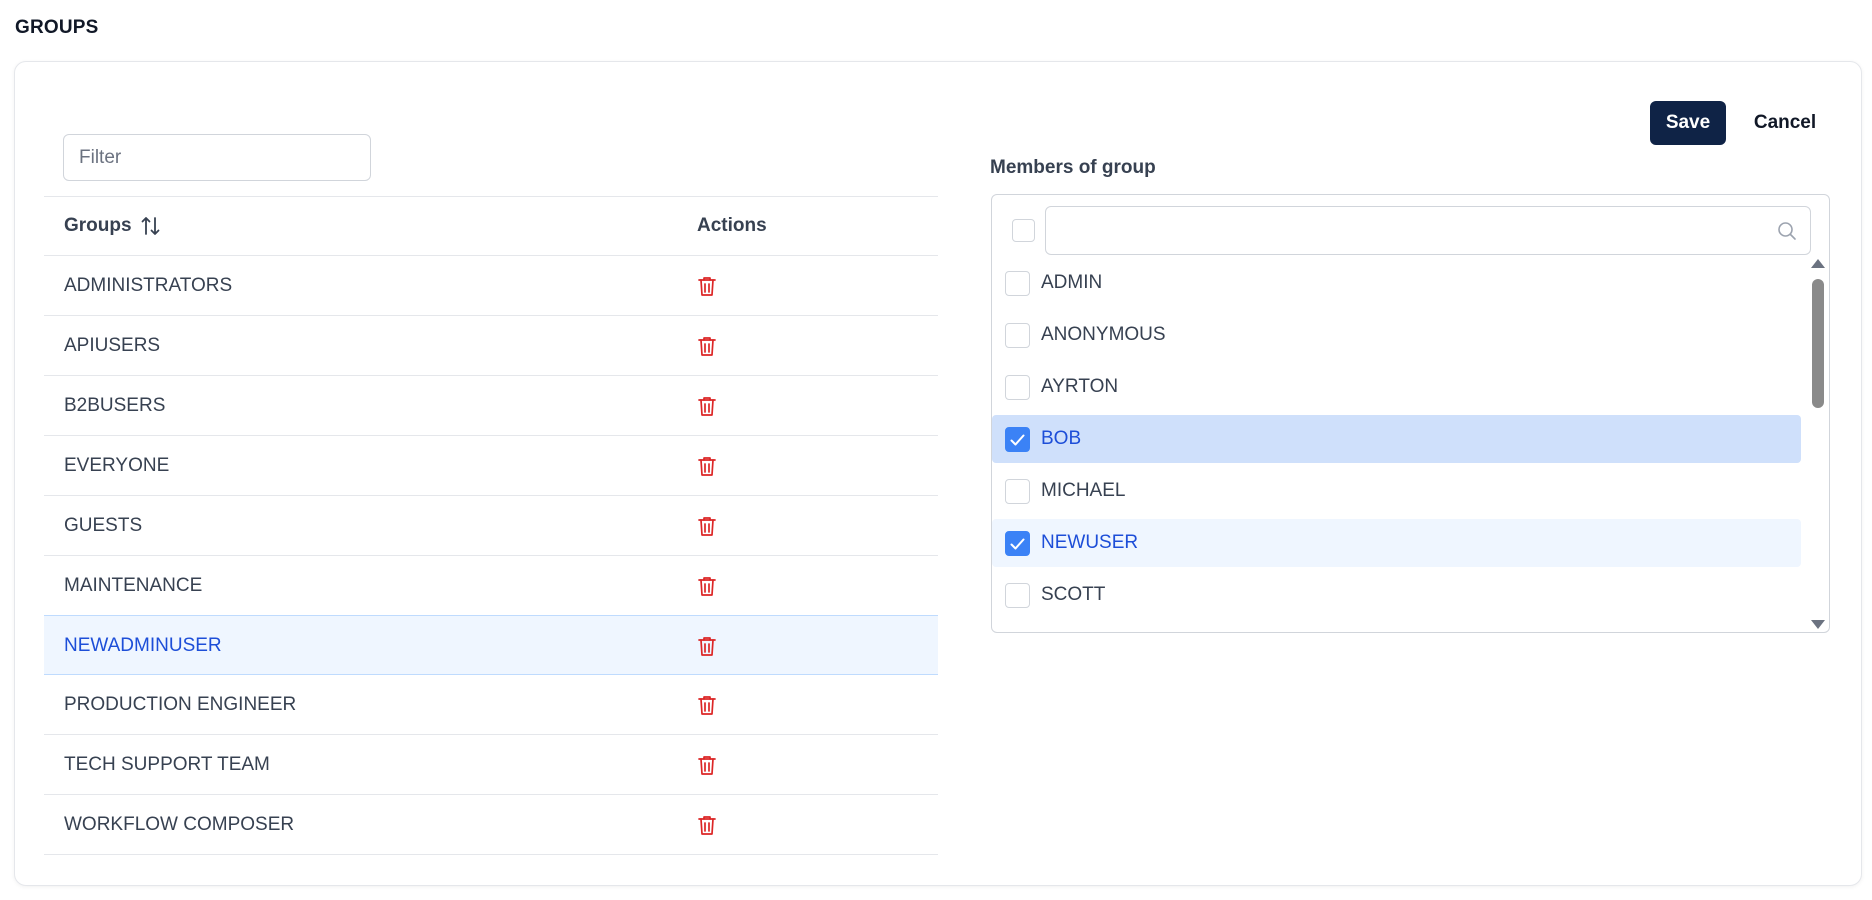  What do you see at coordinates (491, 705) in the screenshot?
I see `table-row: PRODUCTION ENGINEER` at bounding box center [491, 705].